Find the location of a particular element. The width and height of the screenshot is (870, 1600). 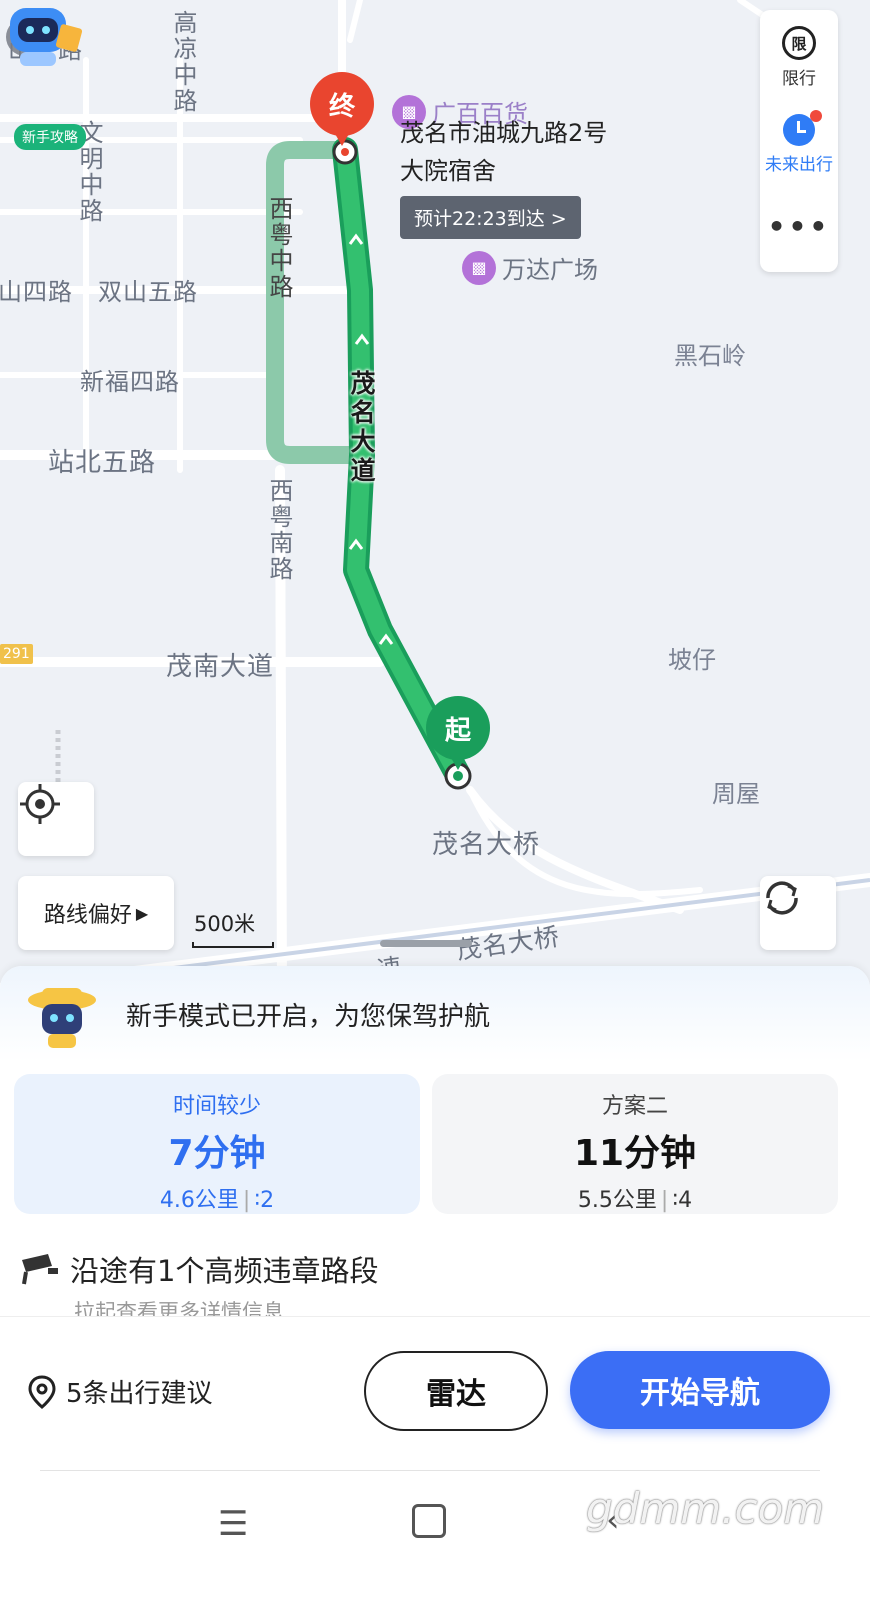

mascot-label: 新手攻略 is located at coordinates (50, 137).